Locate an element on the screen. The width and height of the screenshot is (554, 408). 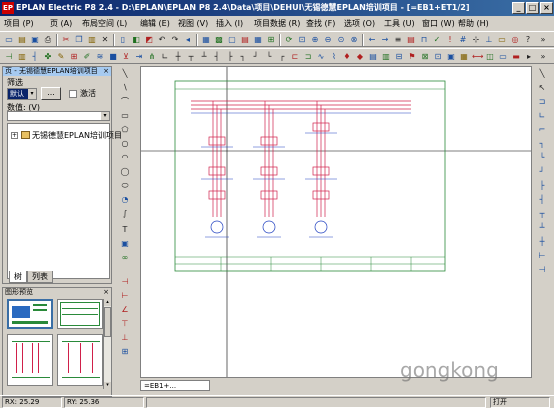
wire-icon: ┤ is located at coordinates (35, 57).